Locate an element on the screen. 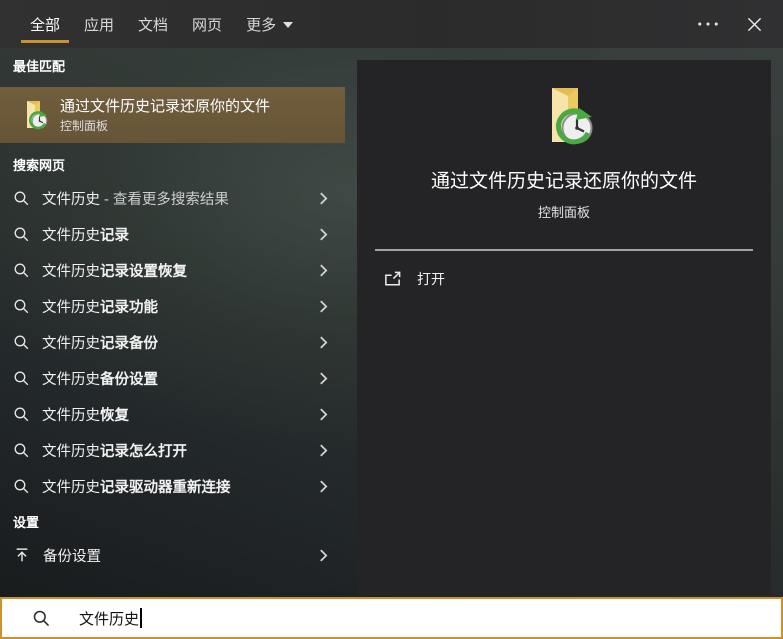  filter-tabs: 全部 应用 文档 网页 更多 is located at coordinates (147, 24).